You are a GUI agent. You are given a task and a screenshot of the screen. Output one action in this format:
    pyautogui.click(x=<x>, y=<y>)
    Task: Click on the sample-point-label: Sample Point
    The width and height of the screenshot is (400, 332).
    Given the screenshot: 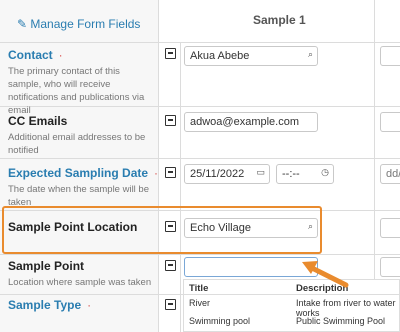 What is the action you would take?
    pyautogui.click(x=46, y=266)
    